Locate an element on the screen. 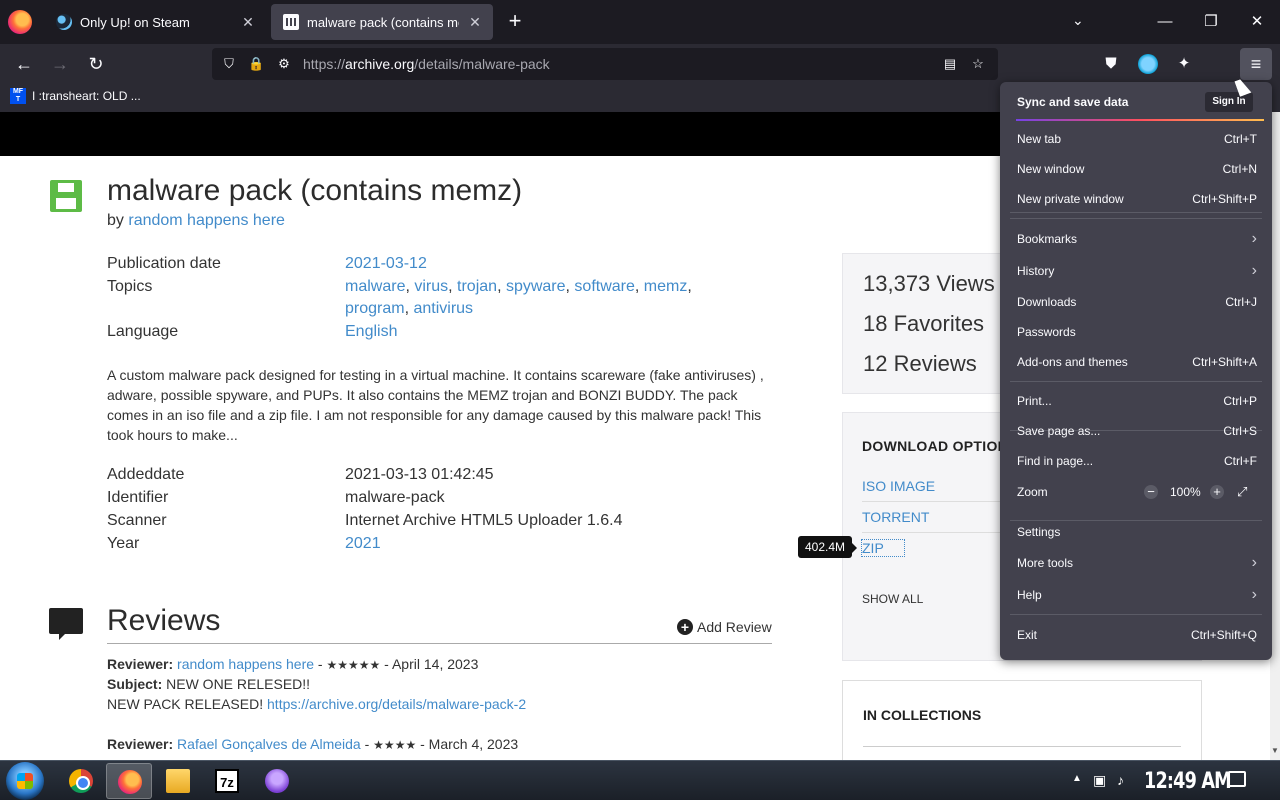 The width and height of the screenshot is (1280, 800). topic-link: memz is located at coordinates (666, 286).